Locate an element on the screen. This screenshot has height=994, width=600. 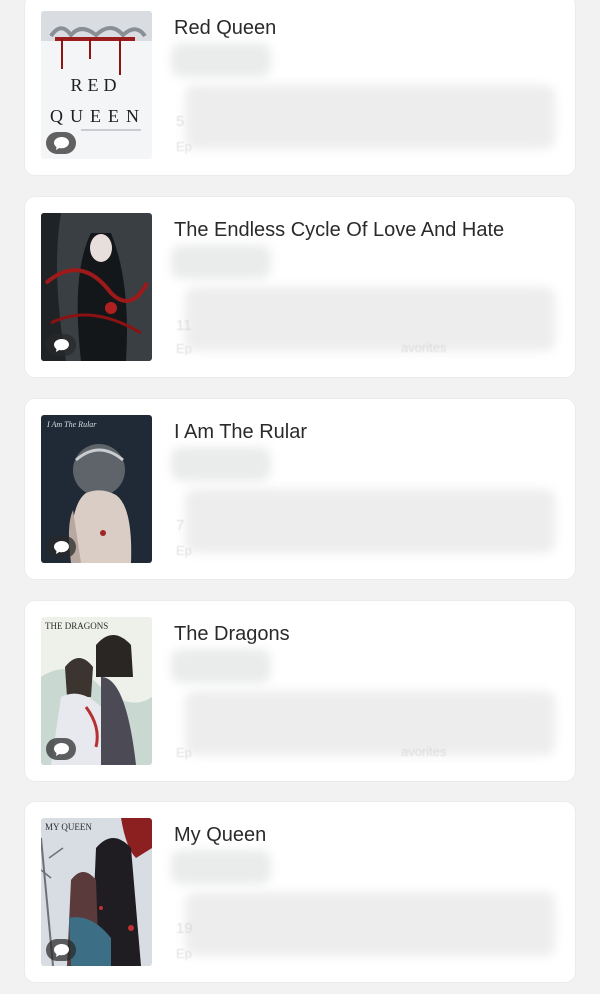
cover-title-line1: RED is located at coordinates (96, 85).